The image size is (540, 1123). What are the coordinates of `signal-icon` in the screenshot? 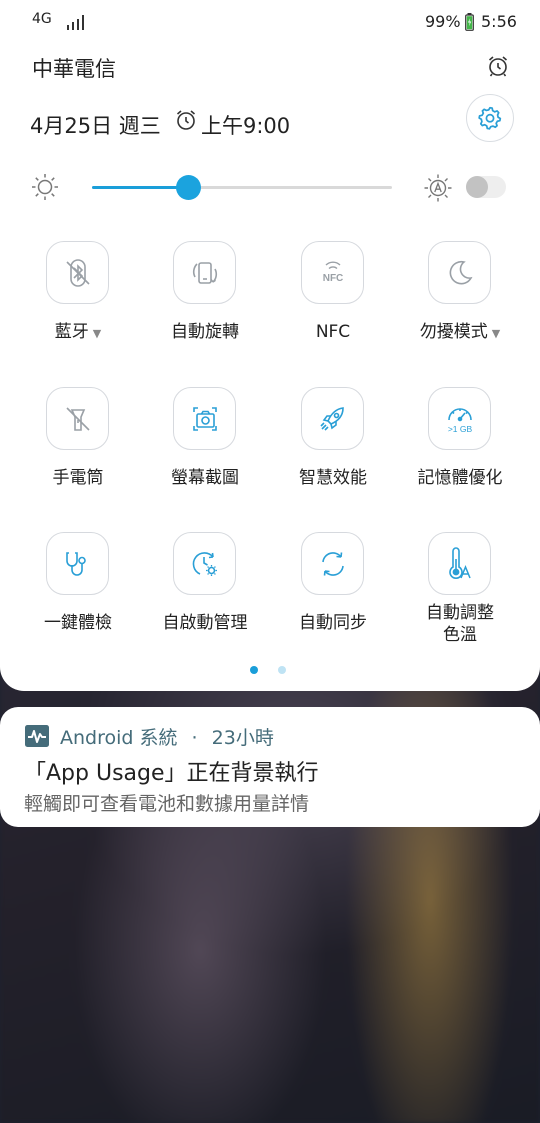 It's located at (75, 22).